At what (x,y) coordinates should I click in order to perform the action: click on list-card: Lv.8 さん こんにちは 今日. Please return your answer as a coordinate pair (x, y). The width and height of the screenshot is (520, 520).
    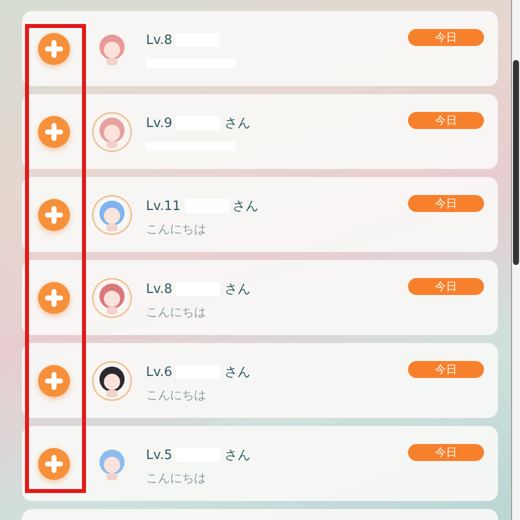
    Looking at the image, I should click on (260, 297).